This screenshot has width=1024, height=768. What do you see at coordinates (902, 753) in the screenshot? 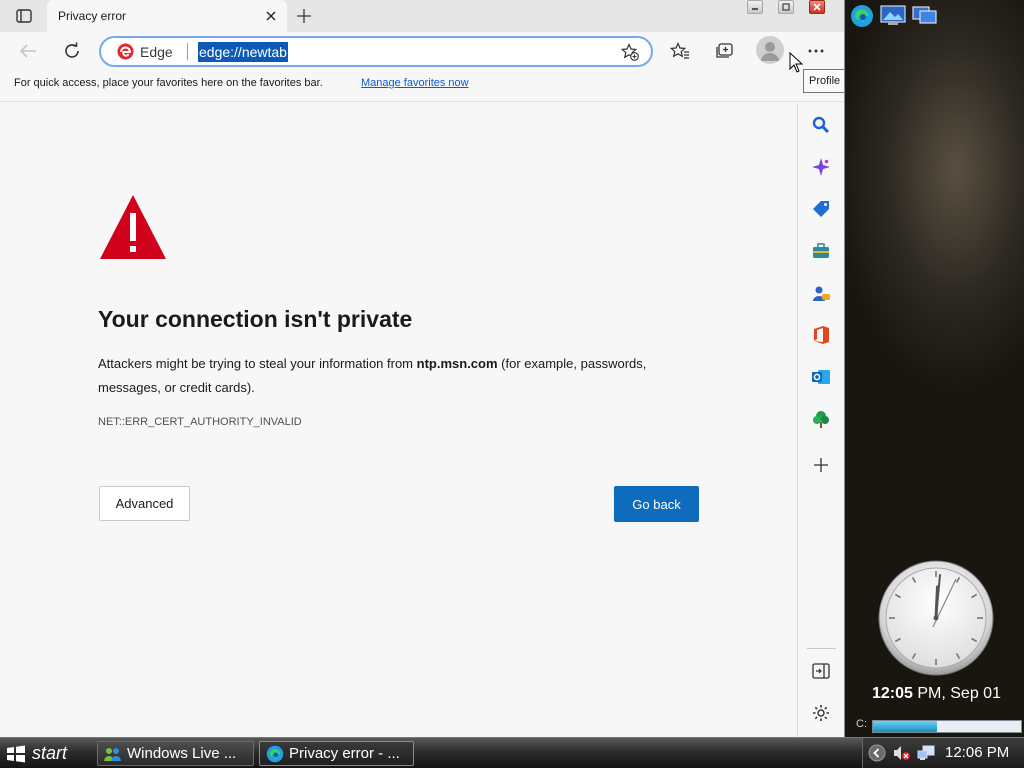
I see `volume-muted-icon` at bounding box center [902, 753].